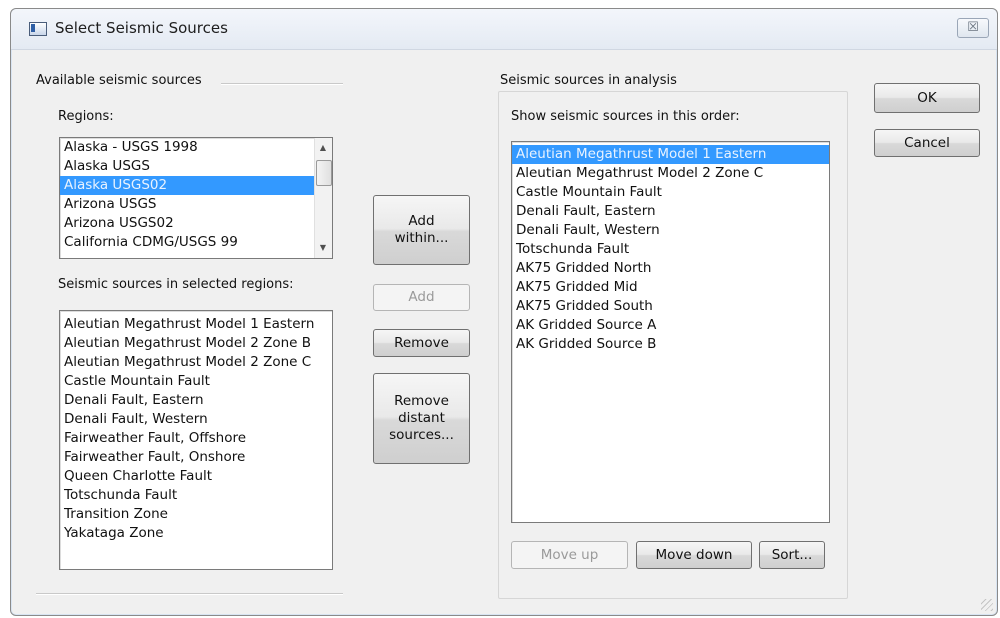 This screenshot has height=618, width=1000. I want to click on region-source-list-item: Aleutian Megathrust Model 1 Eastern, so click(196, 324).